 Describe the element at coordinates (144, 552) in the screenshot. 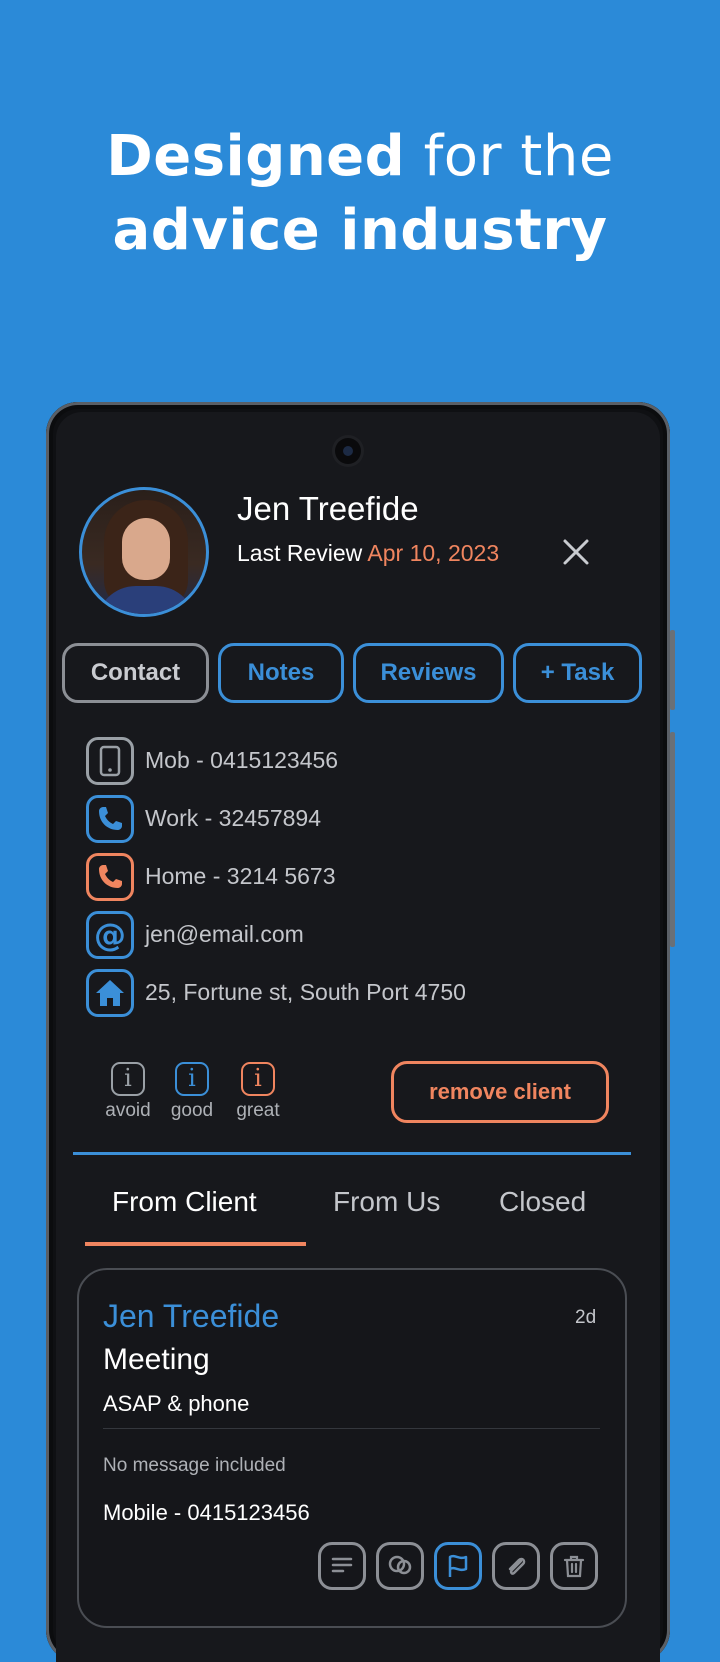

I see `client-avatar` at that location.